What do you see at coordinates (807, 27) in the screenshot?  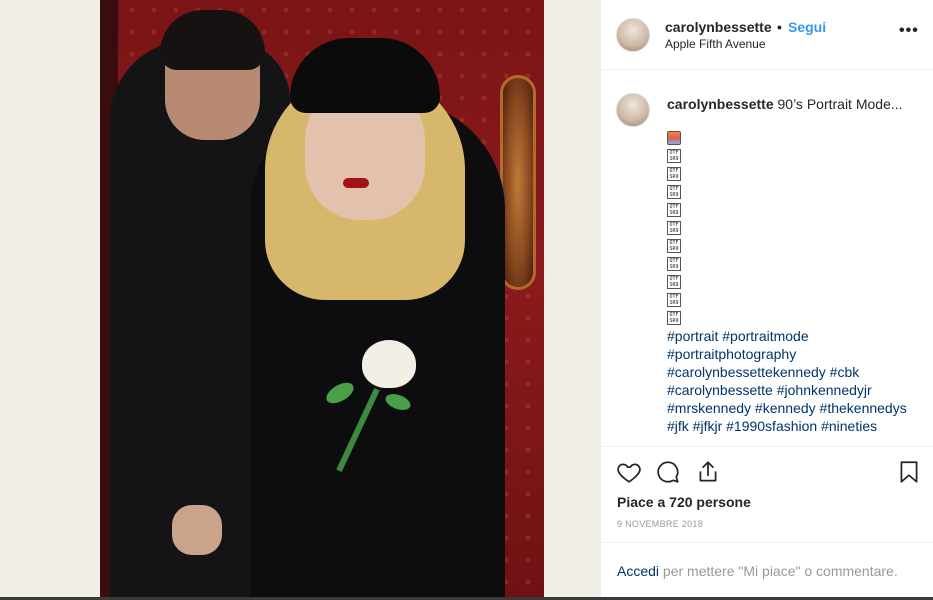 I see `follow-button: Segui` at bounding box center [807, 27].